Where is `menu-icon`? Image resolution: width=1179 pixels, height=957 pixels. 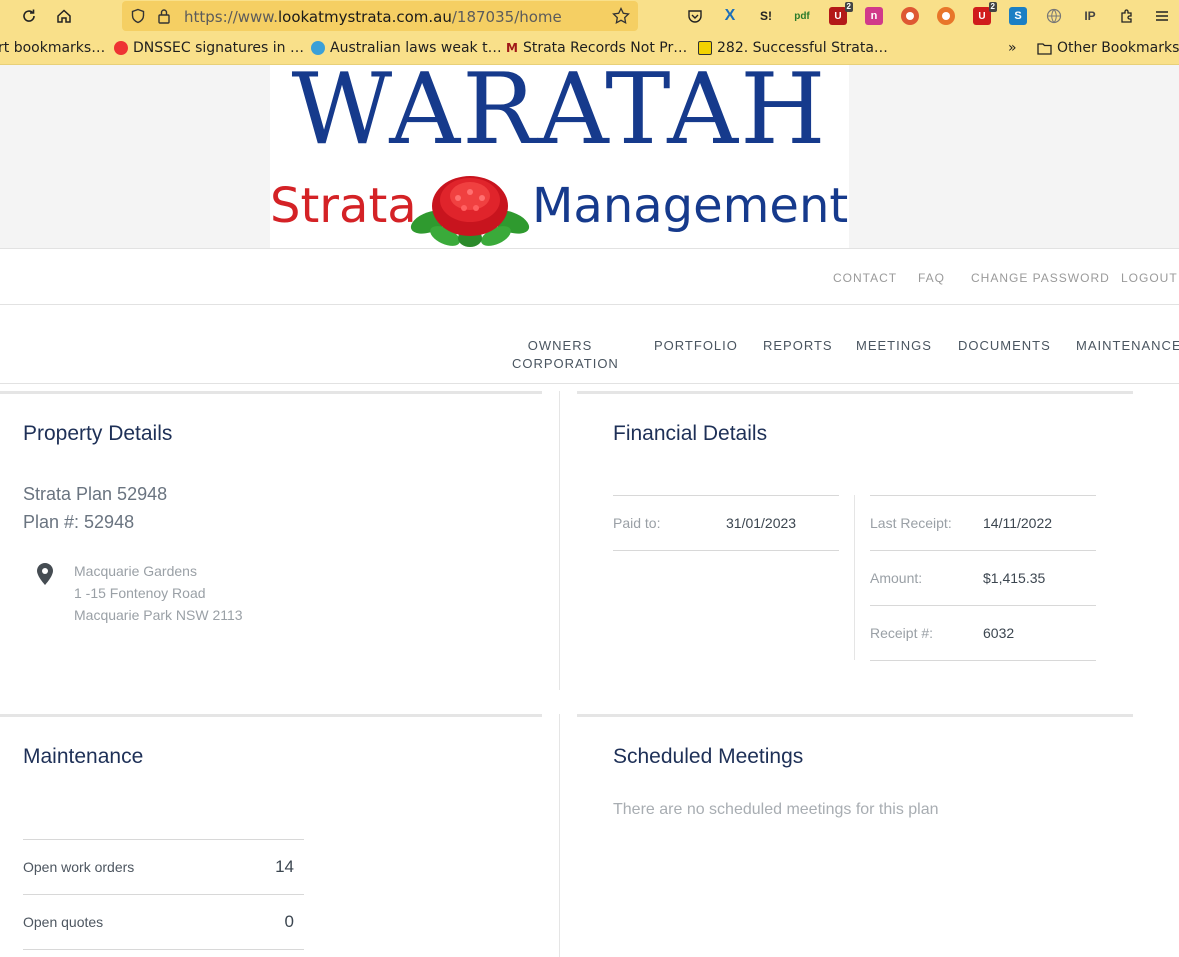
menu-icon is located at coordinates (1162, 16).